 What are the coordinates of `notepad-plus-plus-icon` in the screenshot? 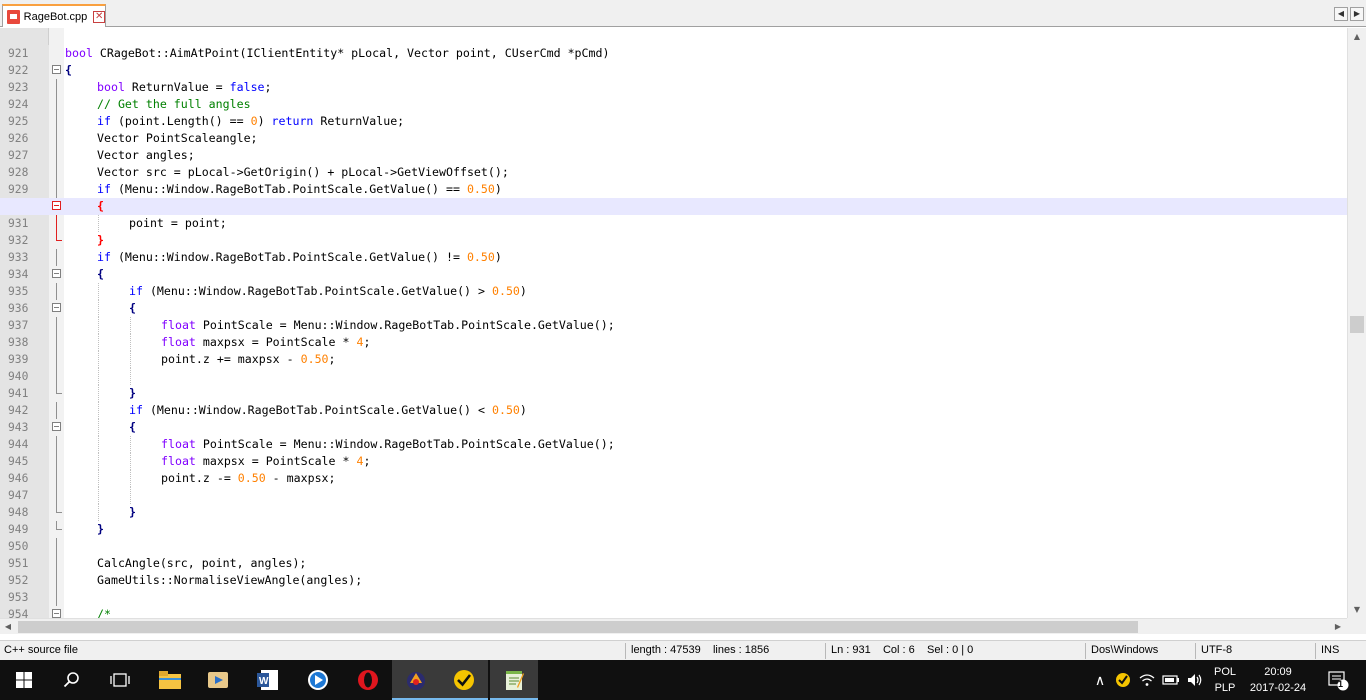 It's located at (515, 680).